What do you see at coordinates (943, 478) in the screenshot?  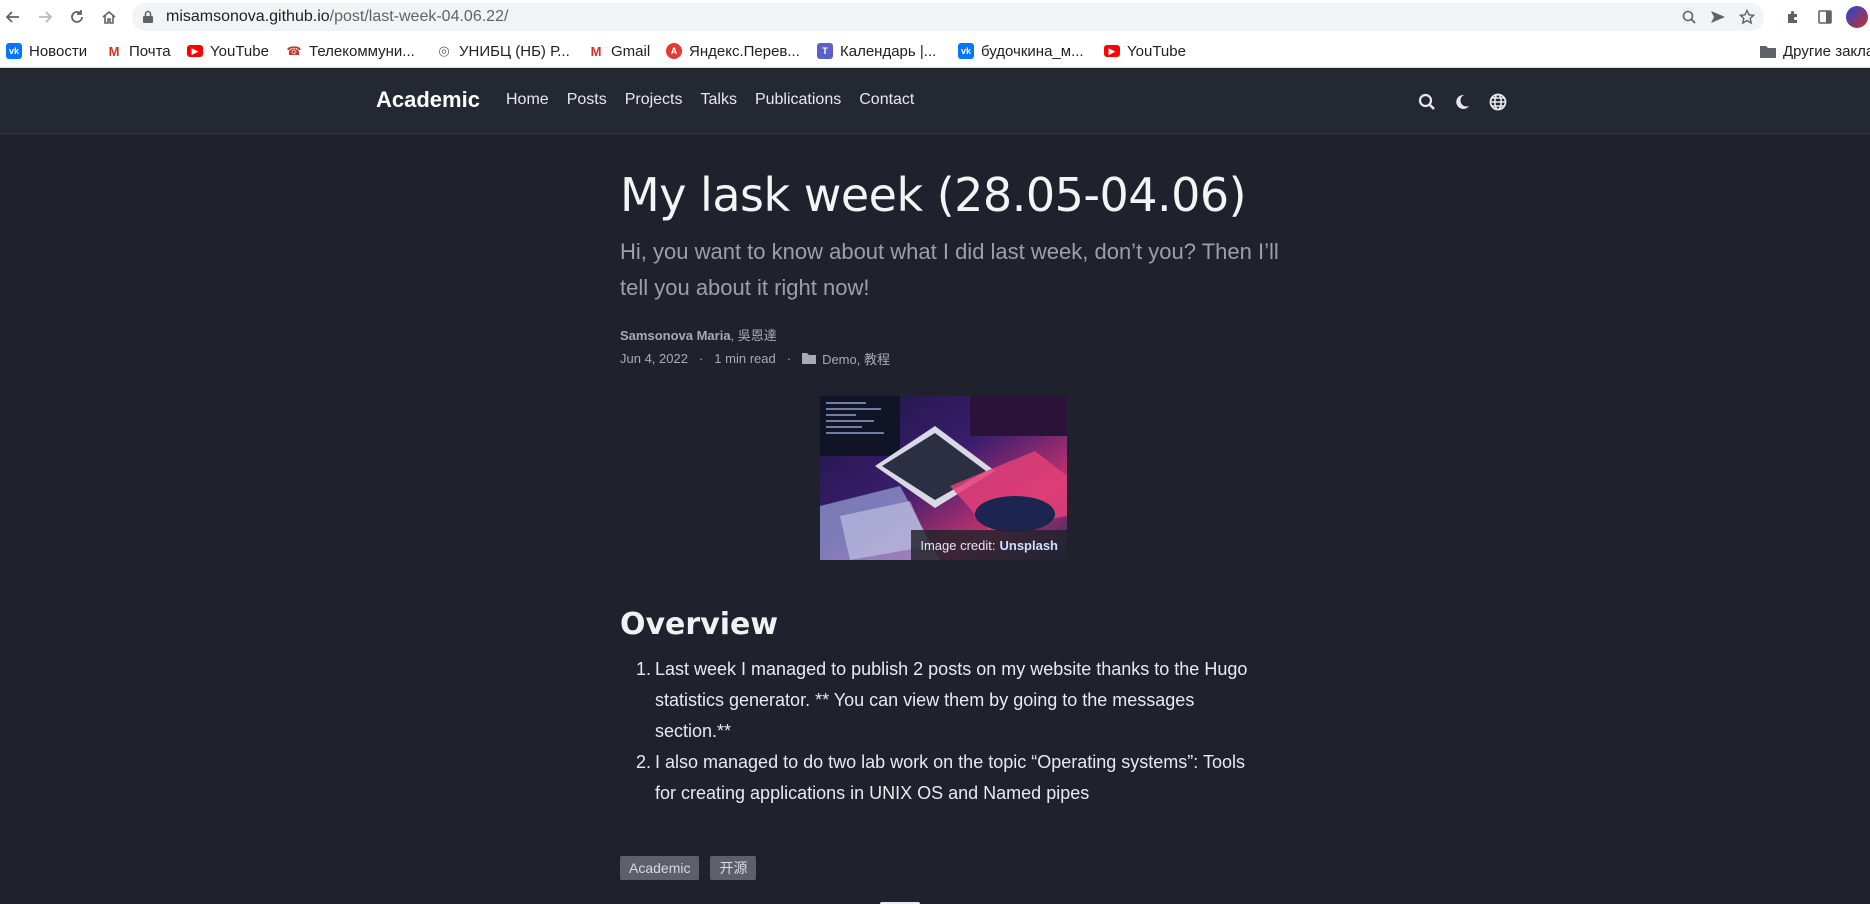 I see `featured-image: Image credit: Unsplash` at bounding box center [943, 478].